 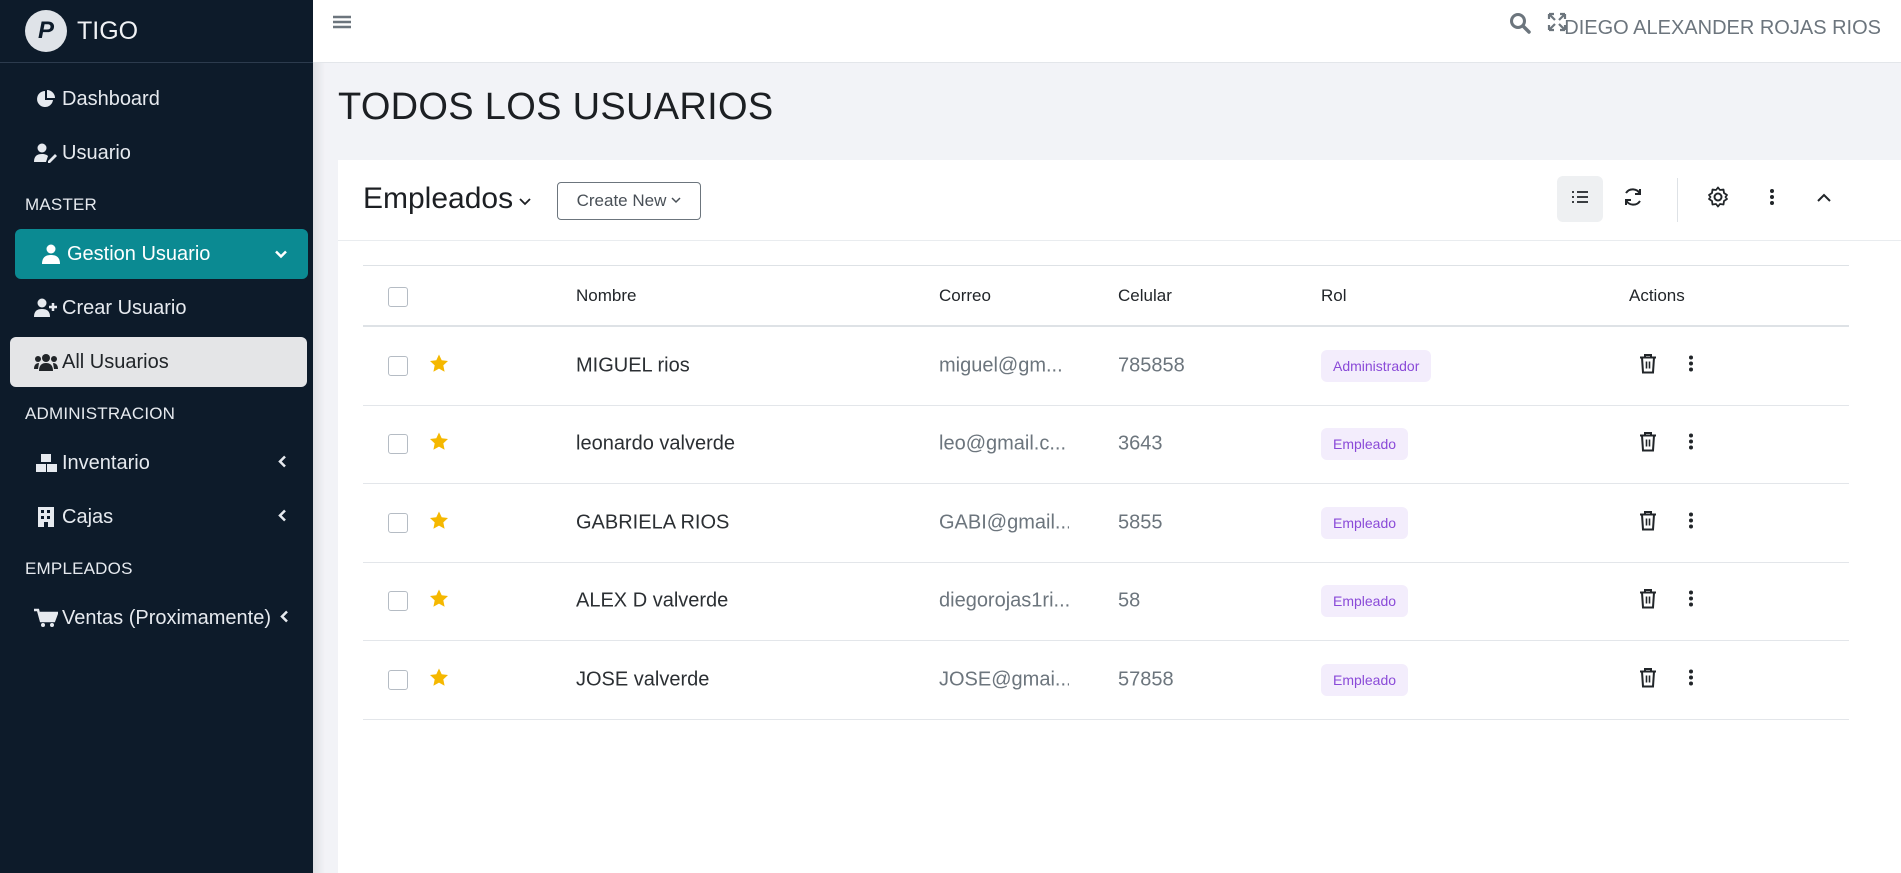 I want to click on user-name-cell: leonardo valverde, so click(x=655, y=443).